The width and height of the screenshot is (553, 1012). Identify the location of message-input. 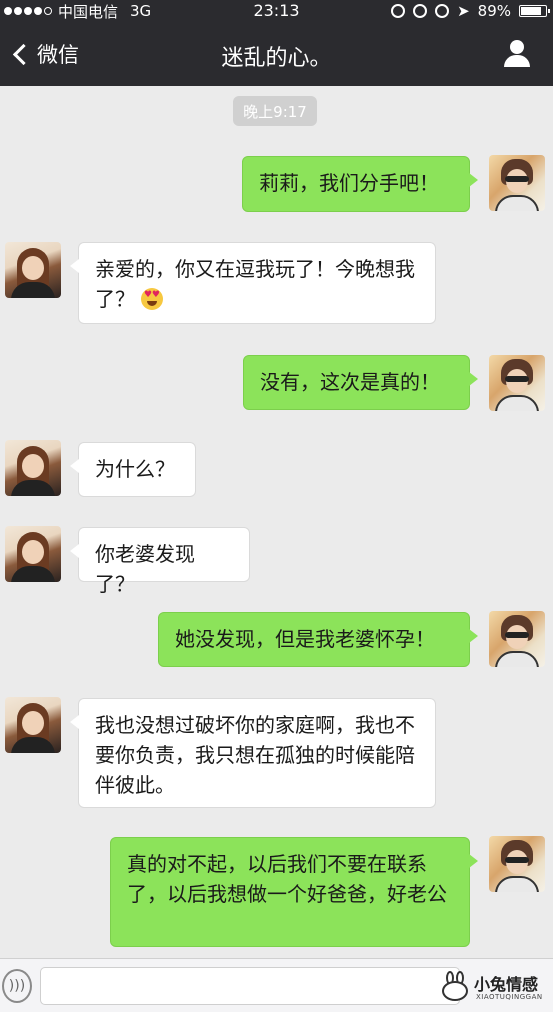
(250, 986).